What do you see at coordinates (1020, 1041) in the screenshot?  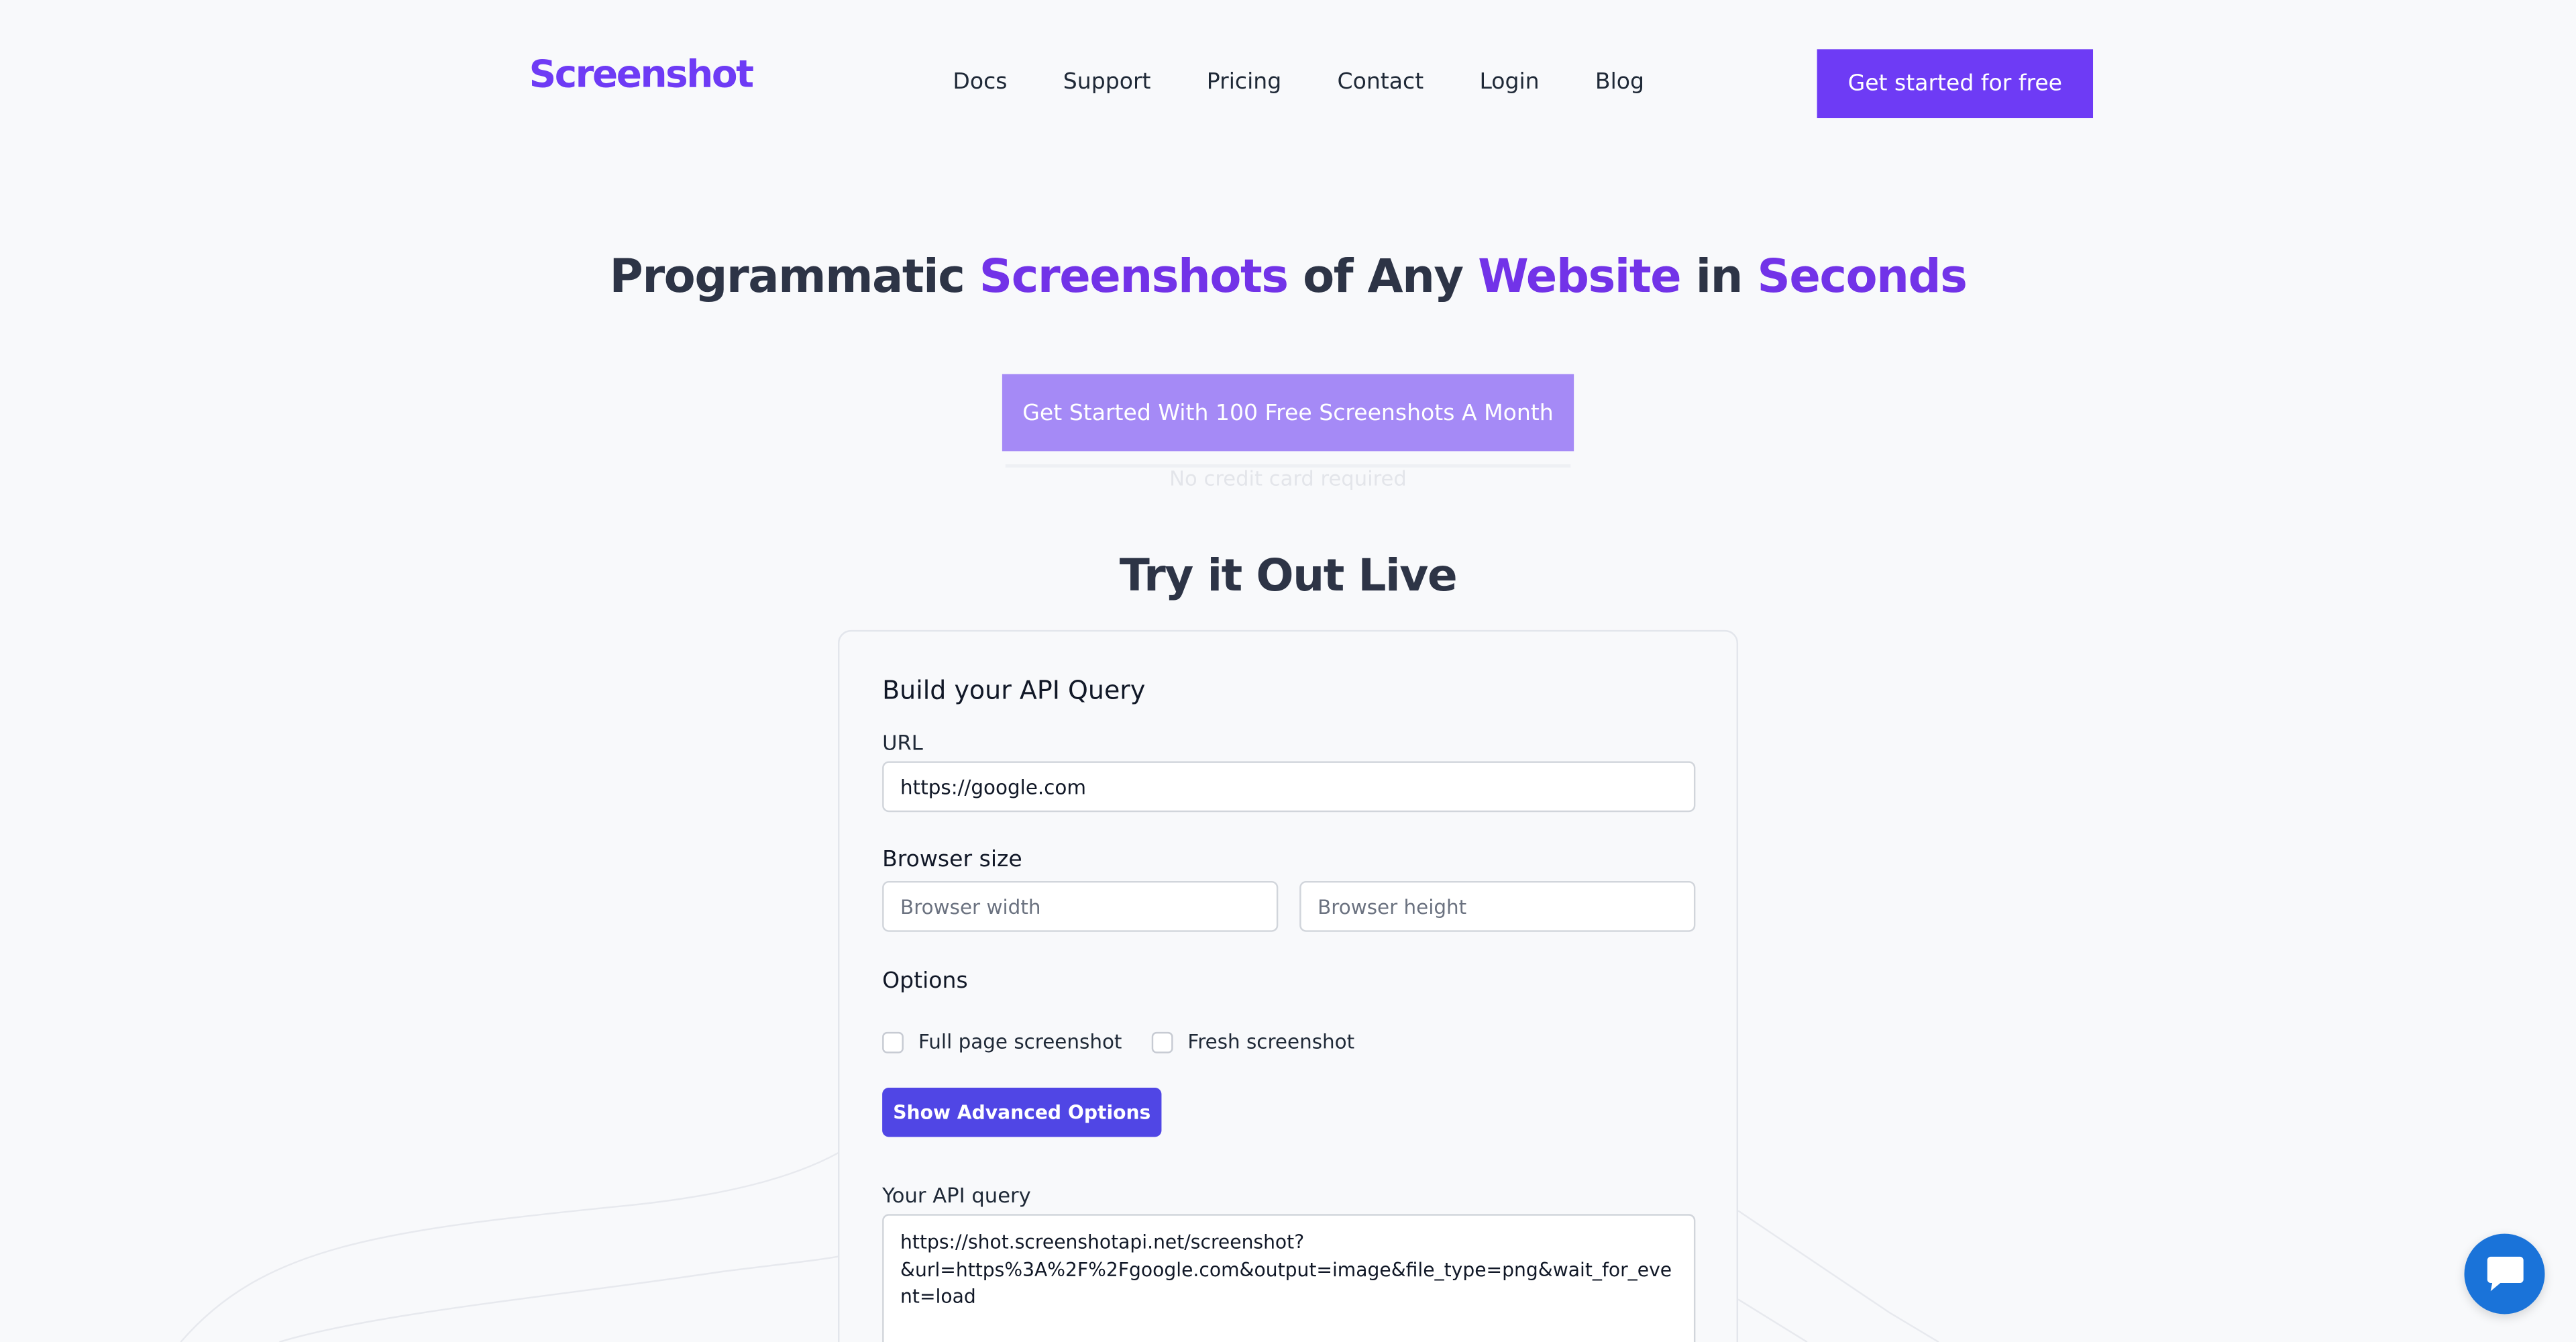 I see `full-page-label: Full page screenshot` at bounding box center [1020, 1041].